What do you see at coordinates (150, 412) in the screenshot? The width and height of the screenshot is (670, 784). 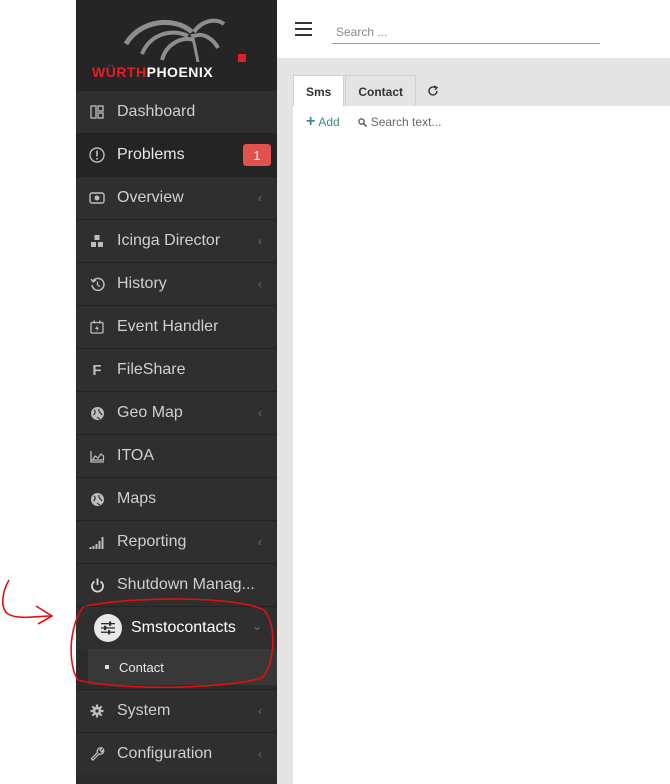 I see `sidebar-item-label: Geo Map` at bounding box center [150, 412].